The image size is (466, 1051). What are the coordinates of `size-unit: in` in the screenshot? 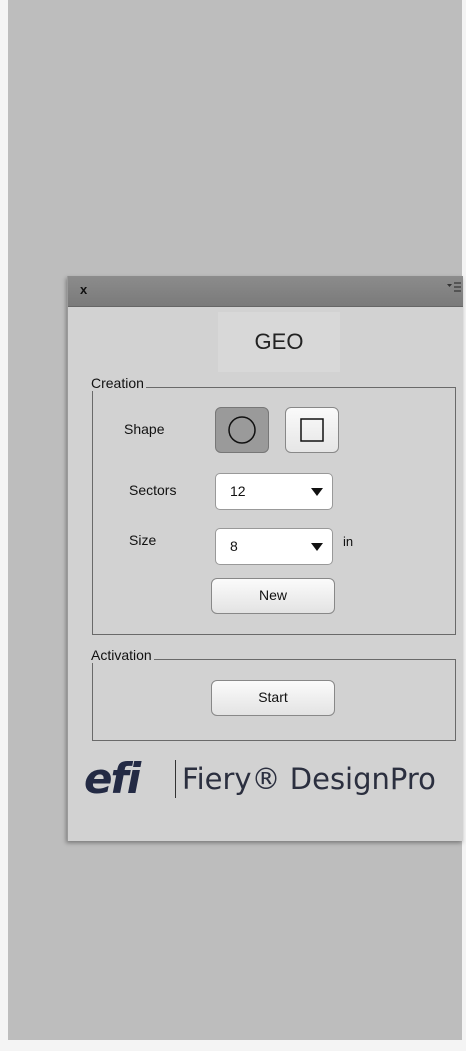 It's located at (348, 541).